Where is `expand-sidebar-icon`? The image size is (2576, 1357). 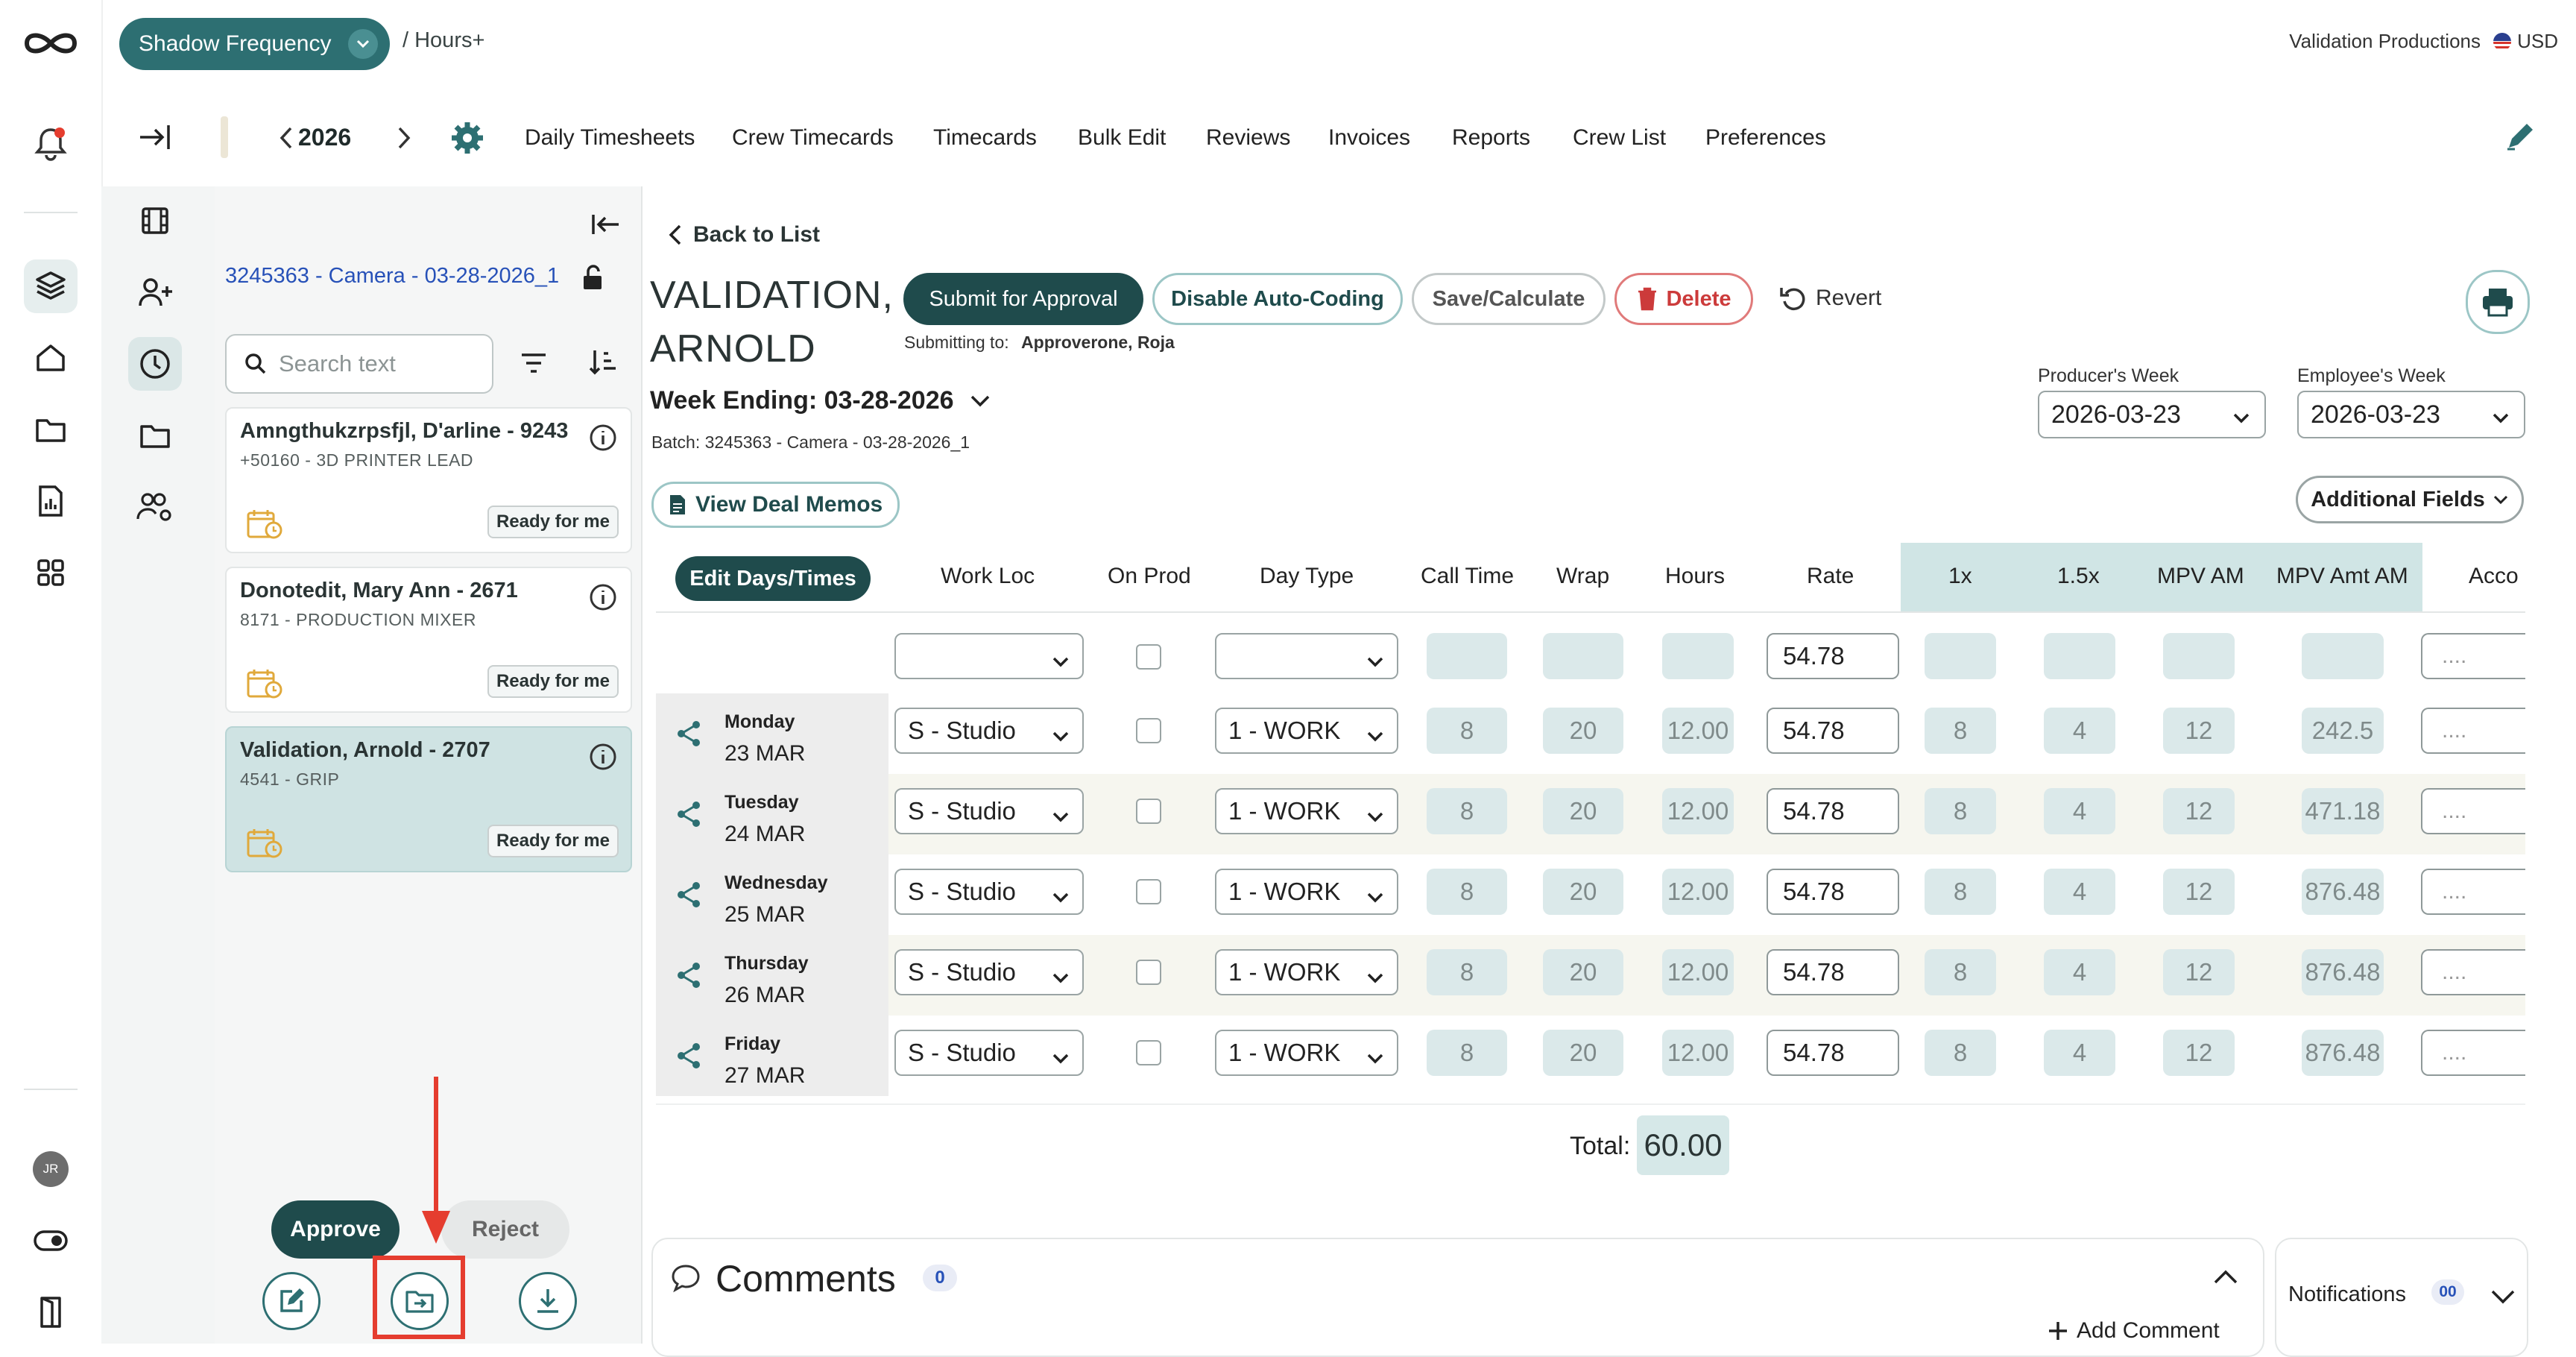
expand-sidebar-icon is located at coordinates (154, 137).